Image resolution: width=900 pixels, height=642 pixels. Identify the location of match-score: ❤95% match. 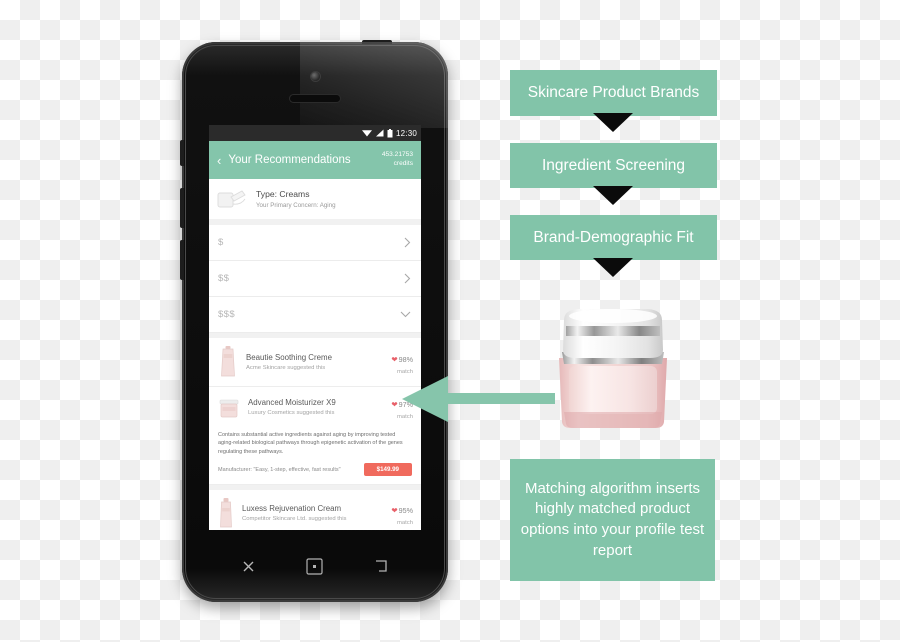
(402, 513).